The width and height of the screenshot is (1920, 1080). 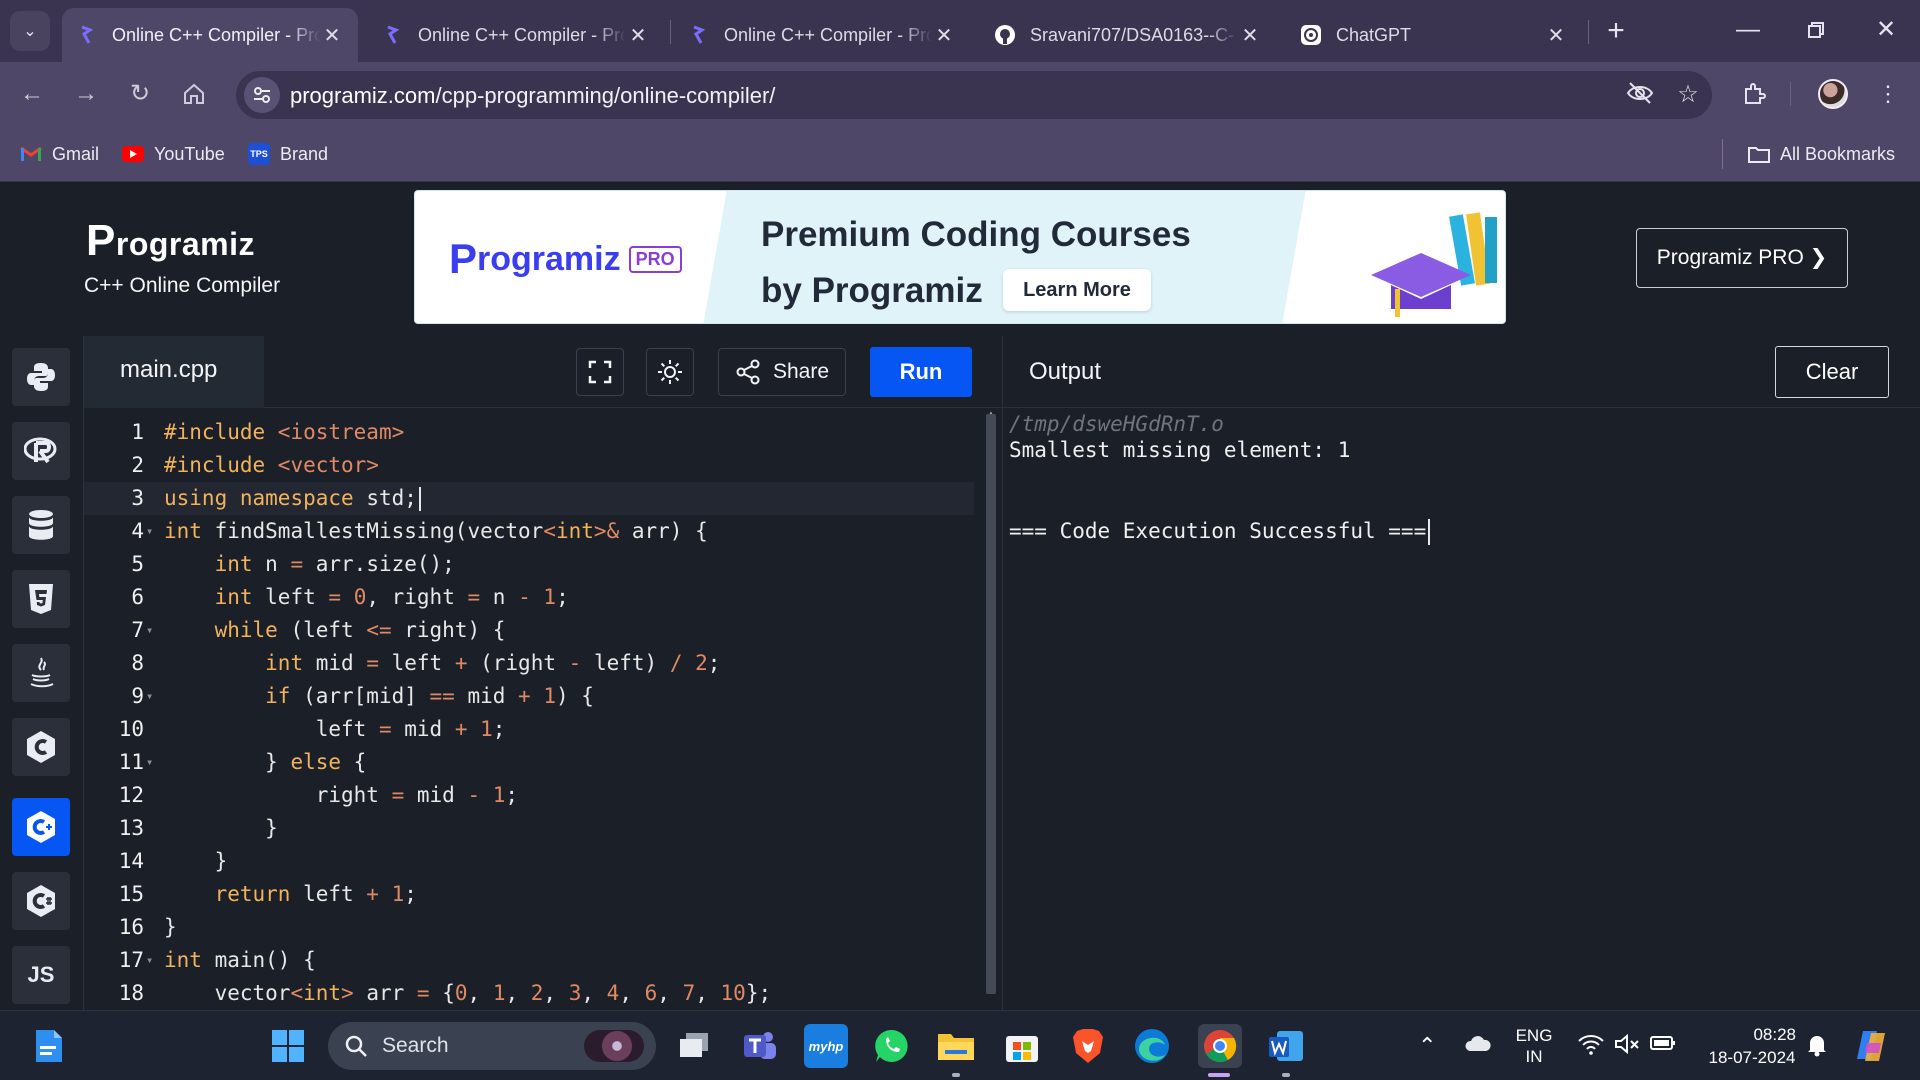 I want to click on taskbar-search: Search, so click(x=492, y=1046).